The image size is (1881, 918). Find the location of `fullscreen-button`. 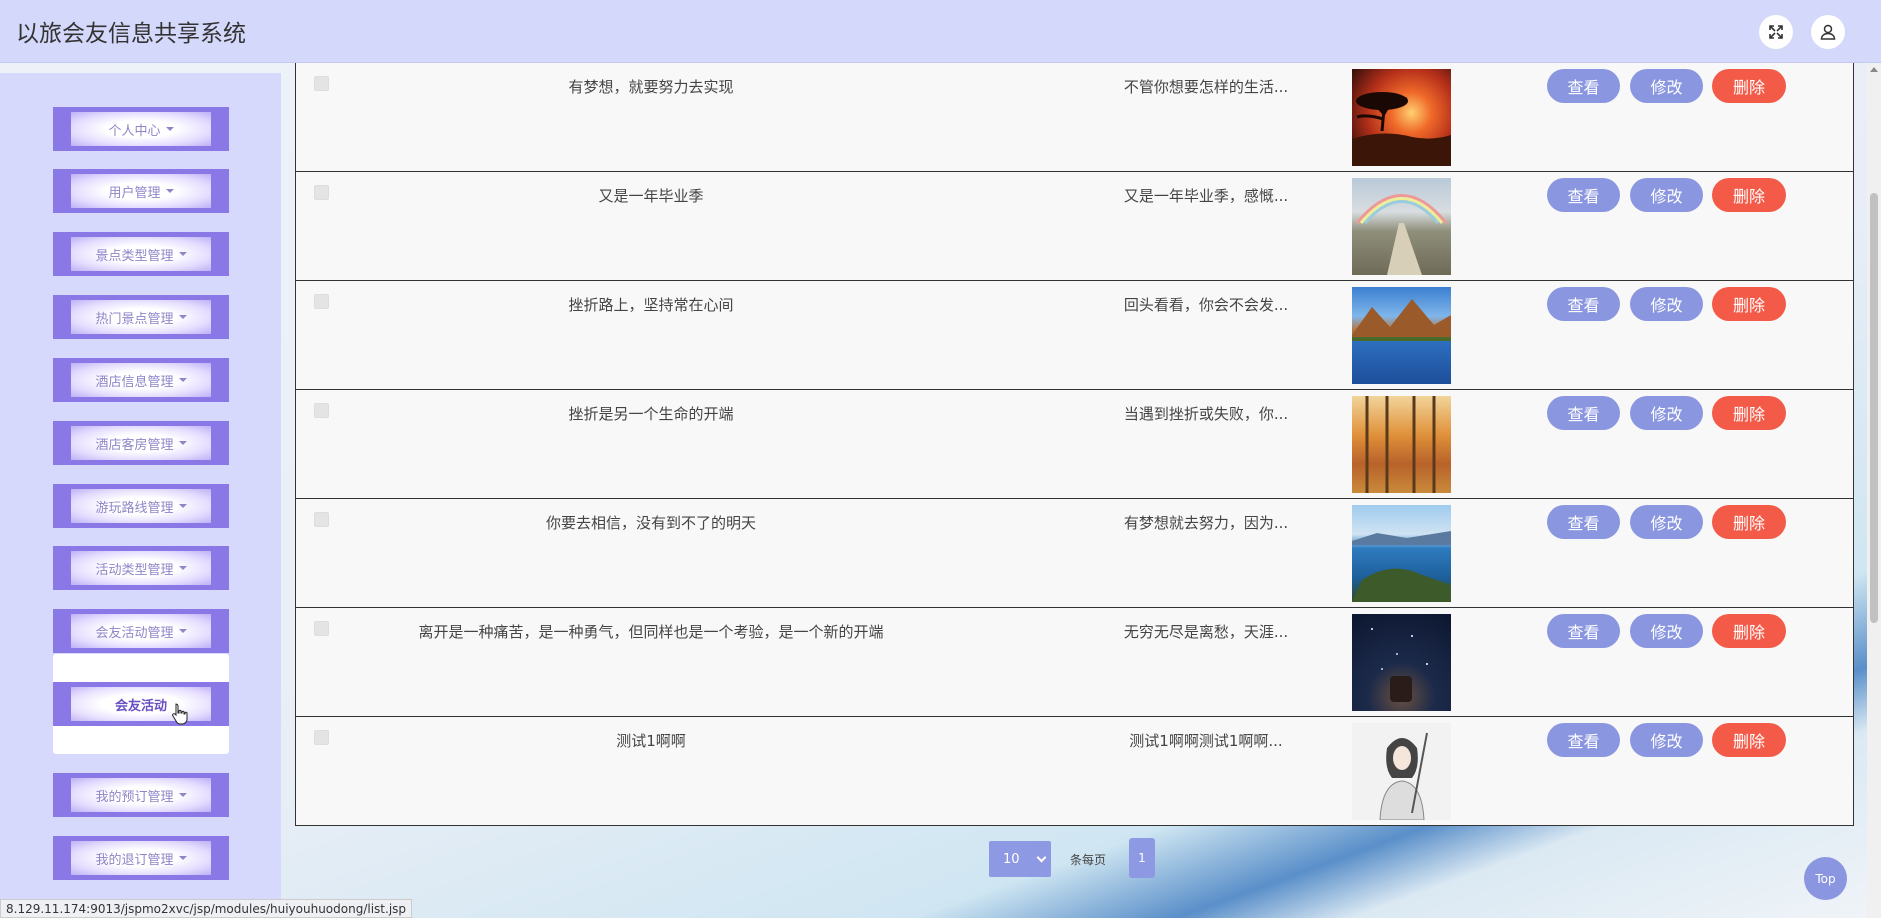

fullscreen-button is located at coordinates (1776, 32).